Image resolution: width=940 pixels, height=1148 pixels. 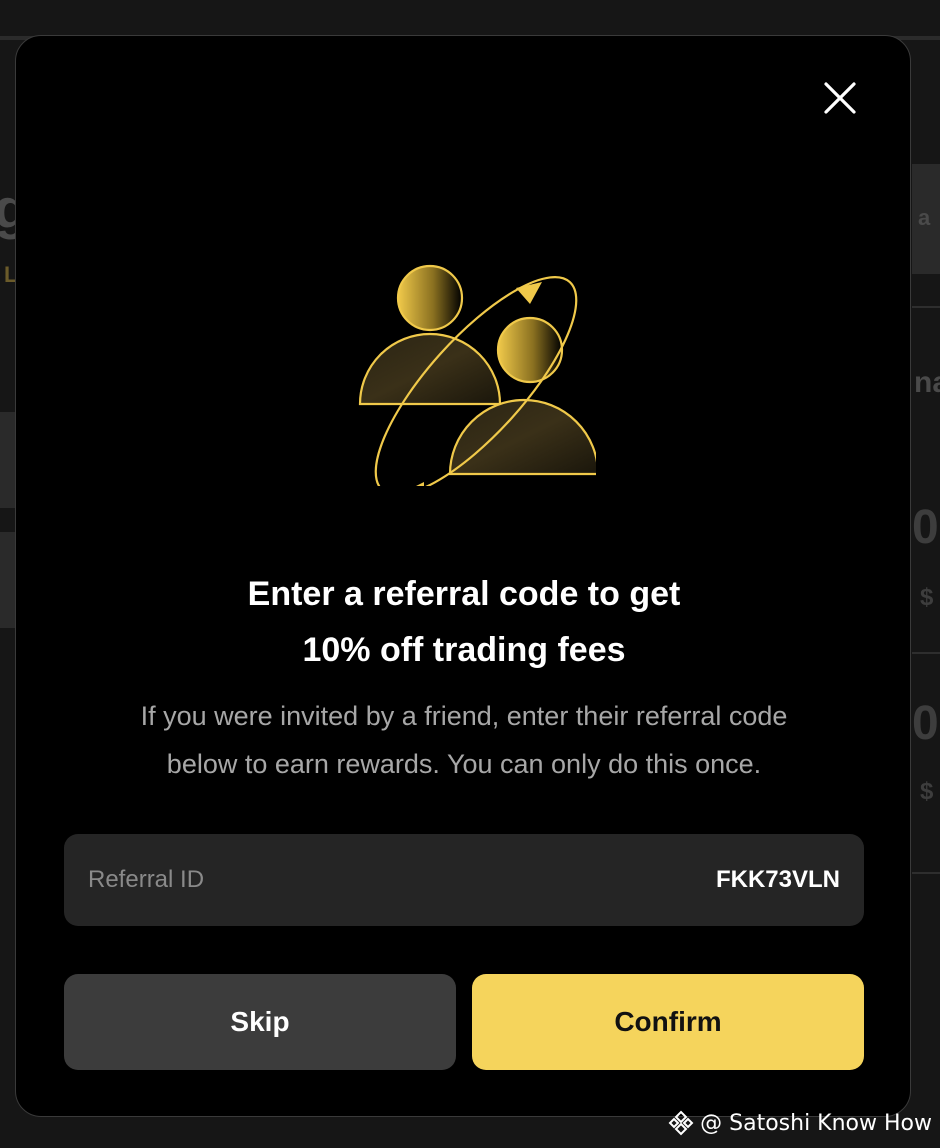 What do you see at coordinates (710, 880) in the screenshot?
I see `referral-id-input` at bounding box center [710, 880].